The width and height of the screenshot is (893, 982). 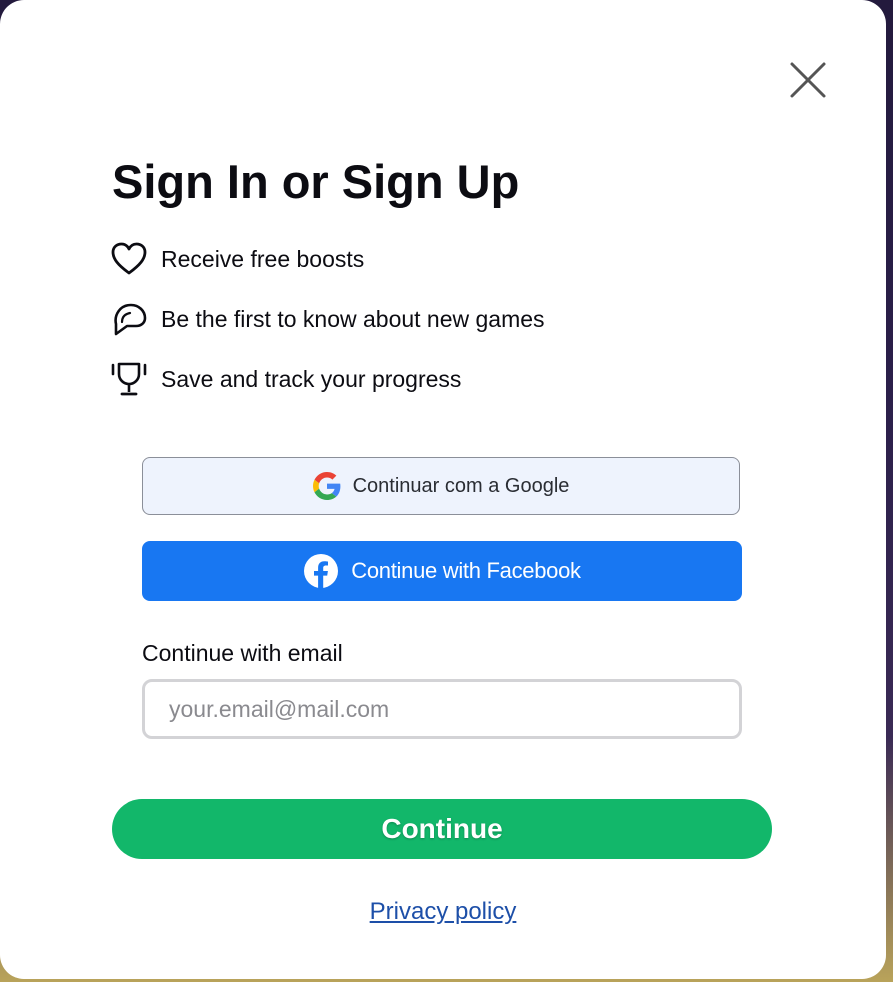 I want to click on google-sign-in-button: Continuar com a Google, so click(x=441, y=486).